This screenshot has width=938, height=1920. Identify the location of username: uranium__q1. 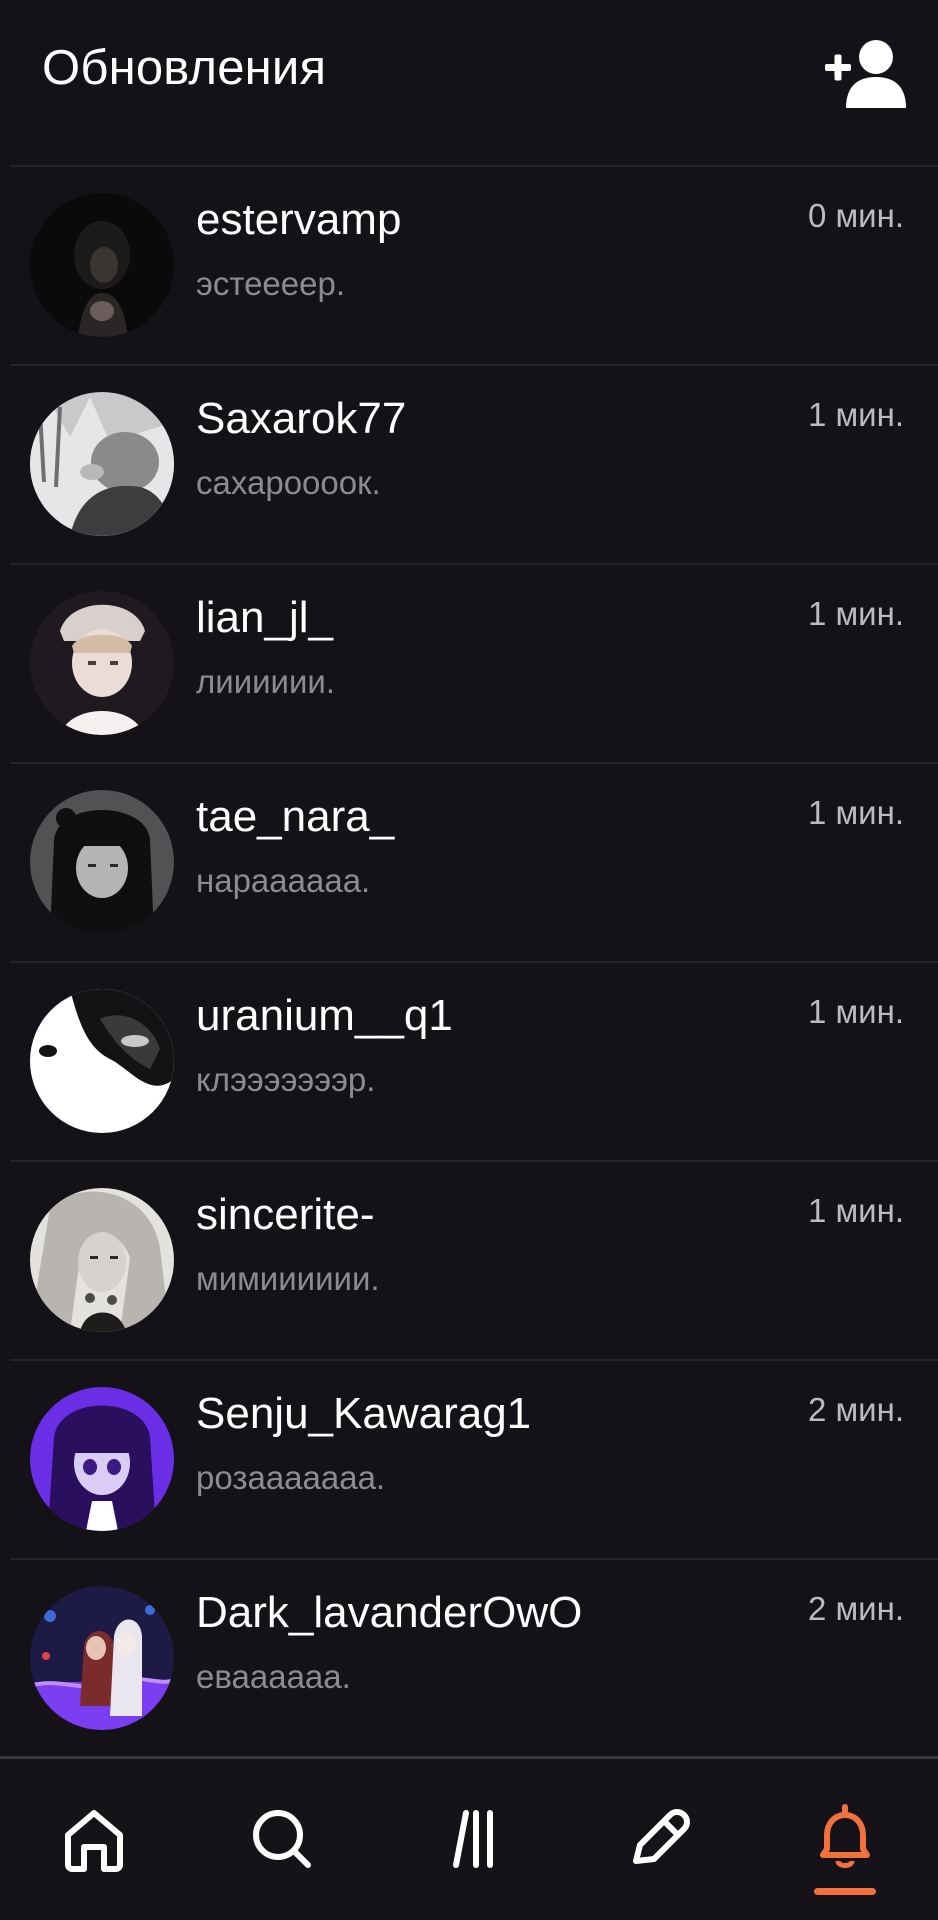
(324, 1016).